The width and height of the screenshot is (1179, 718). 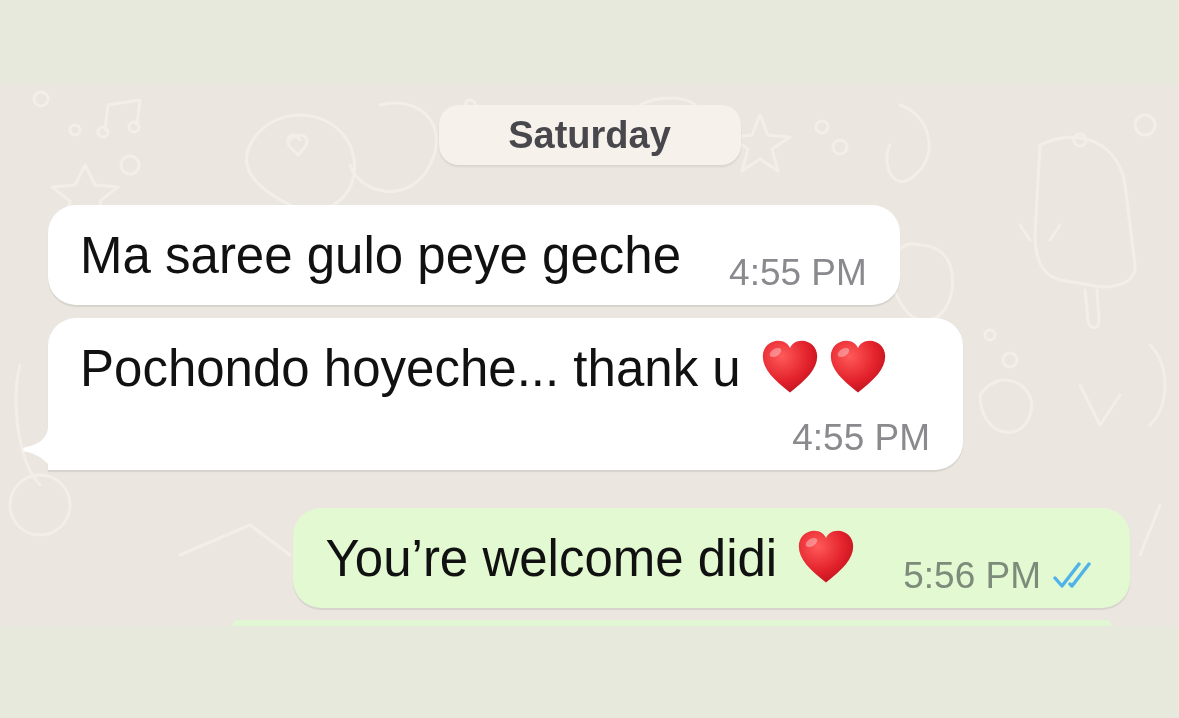 What do you see at coordinates (972, 576) in the screenshot?
I see `message-time: 5:56 PM` at bounding box center [972, 576].